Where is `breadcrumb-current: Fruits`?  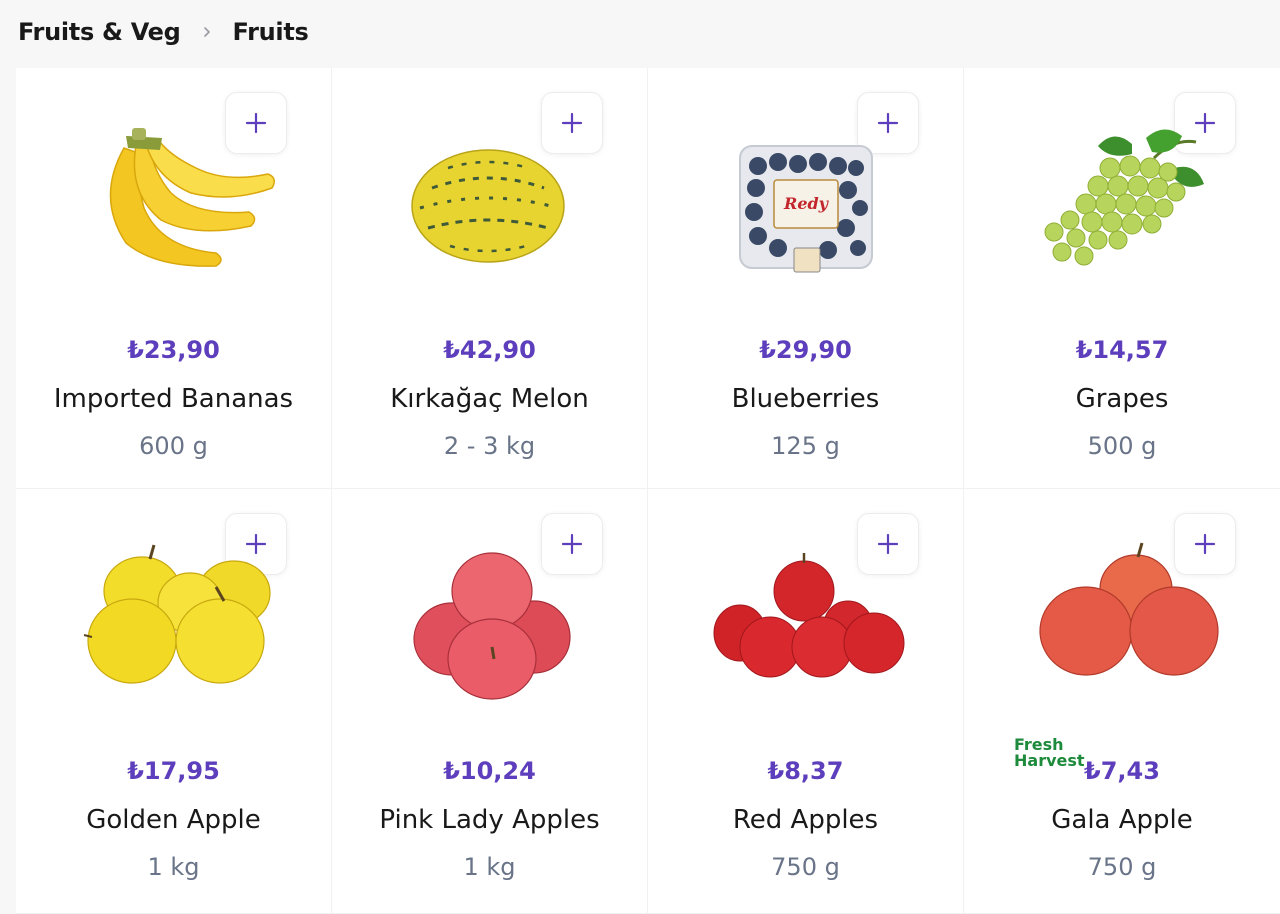 breadcrumb-current: Fruits is located at coordinates (270, 32).